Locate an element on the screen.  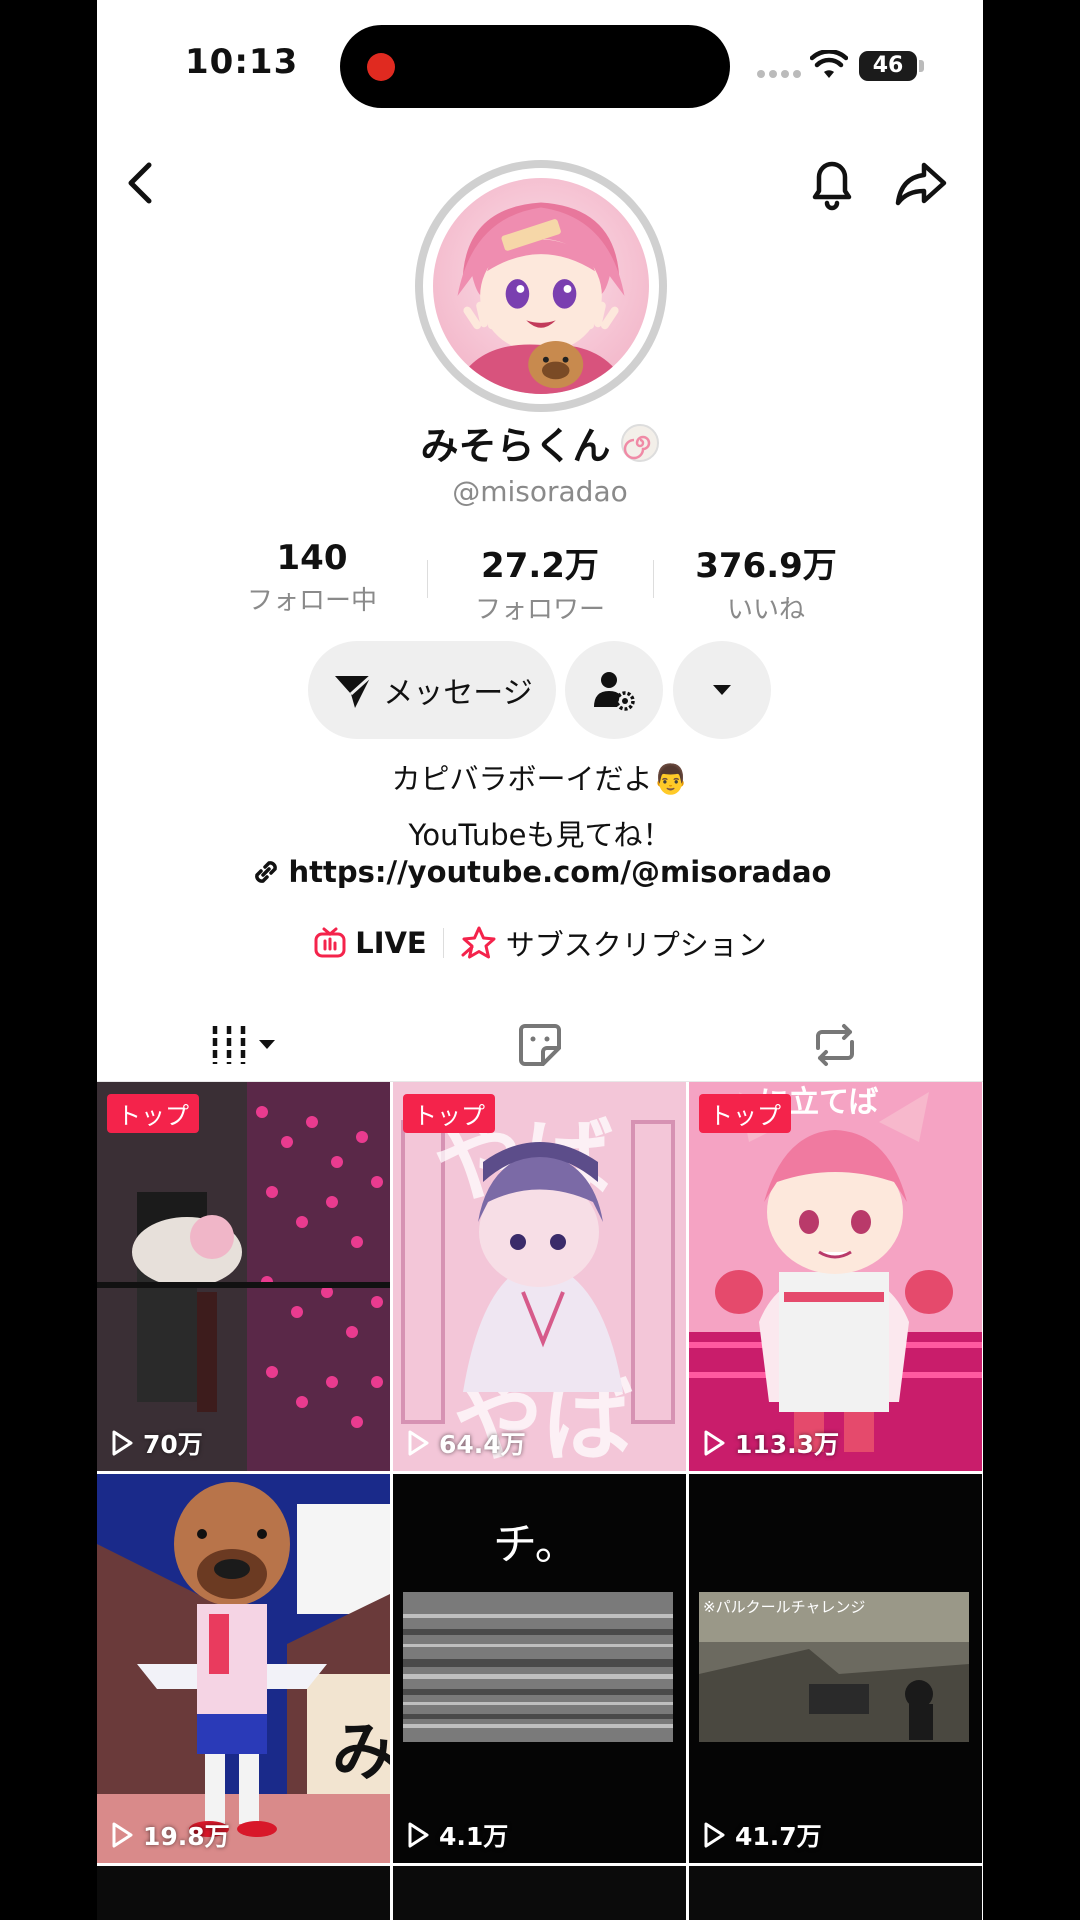
view-count-text: 41.7万 is located at coordinates (778, 1836).